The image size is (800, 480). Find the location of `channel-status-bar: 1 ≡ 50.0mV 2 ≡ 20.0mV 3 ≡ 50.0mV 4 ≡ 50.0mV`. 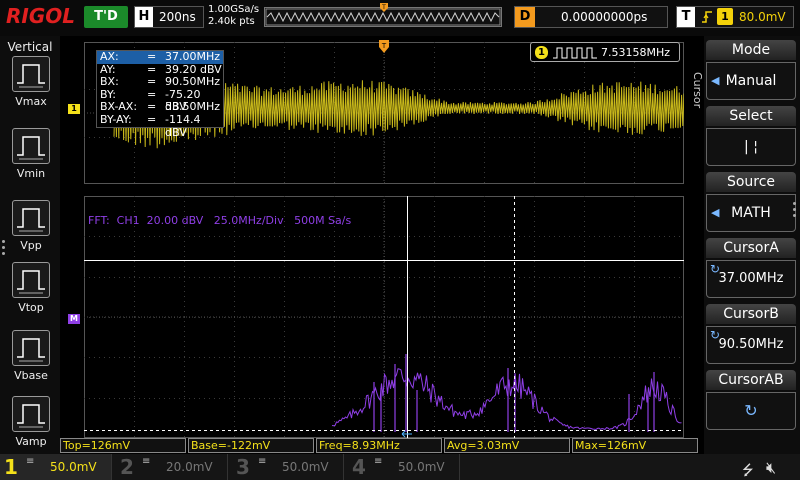

channel-status-bar: 1 ≡ 50.0mV 2 ≡ 20.0mV 3 ≡ 50.0mV 4 ≡ 50.0mV is located at coordinates (400, 467).